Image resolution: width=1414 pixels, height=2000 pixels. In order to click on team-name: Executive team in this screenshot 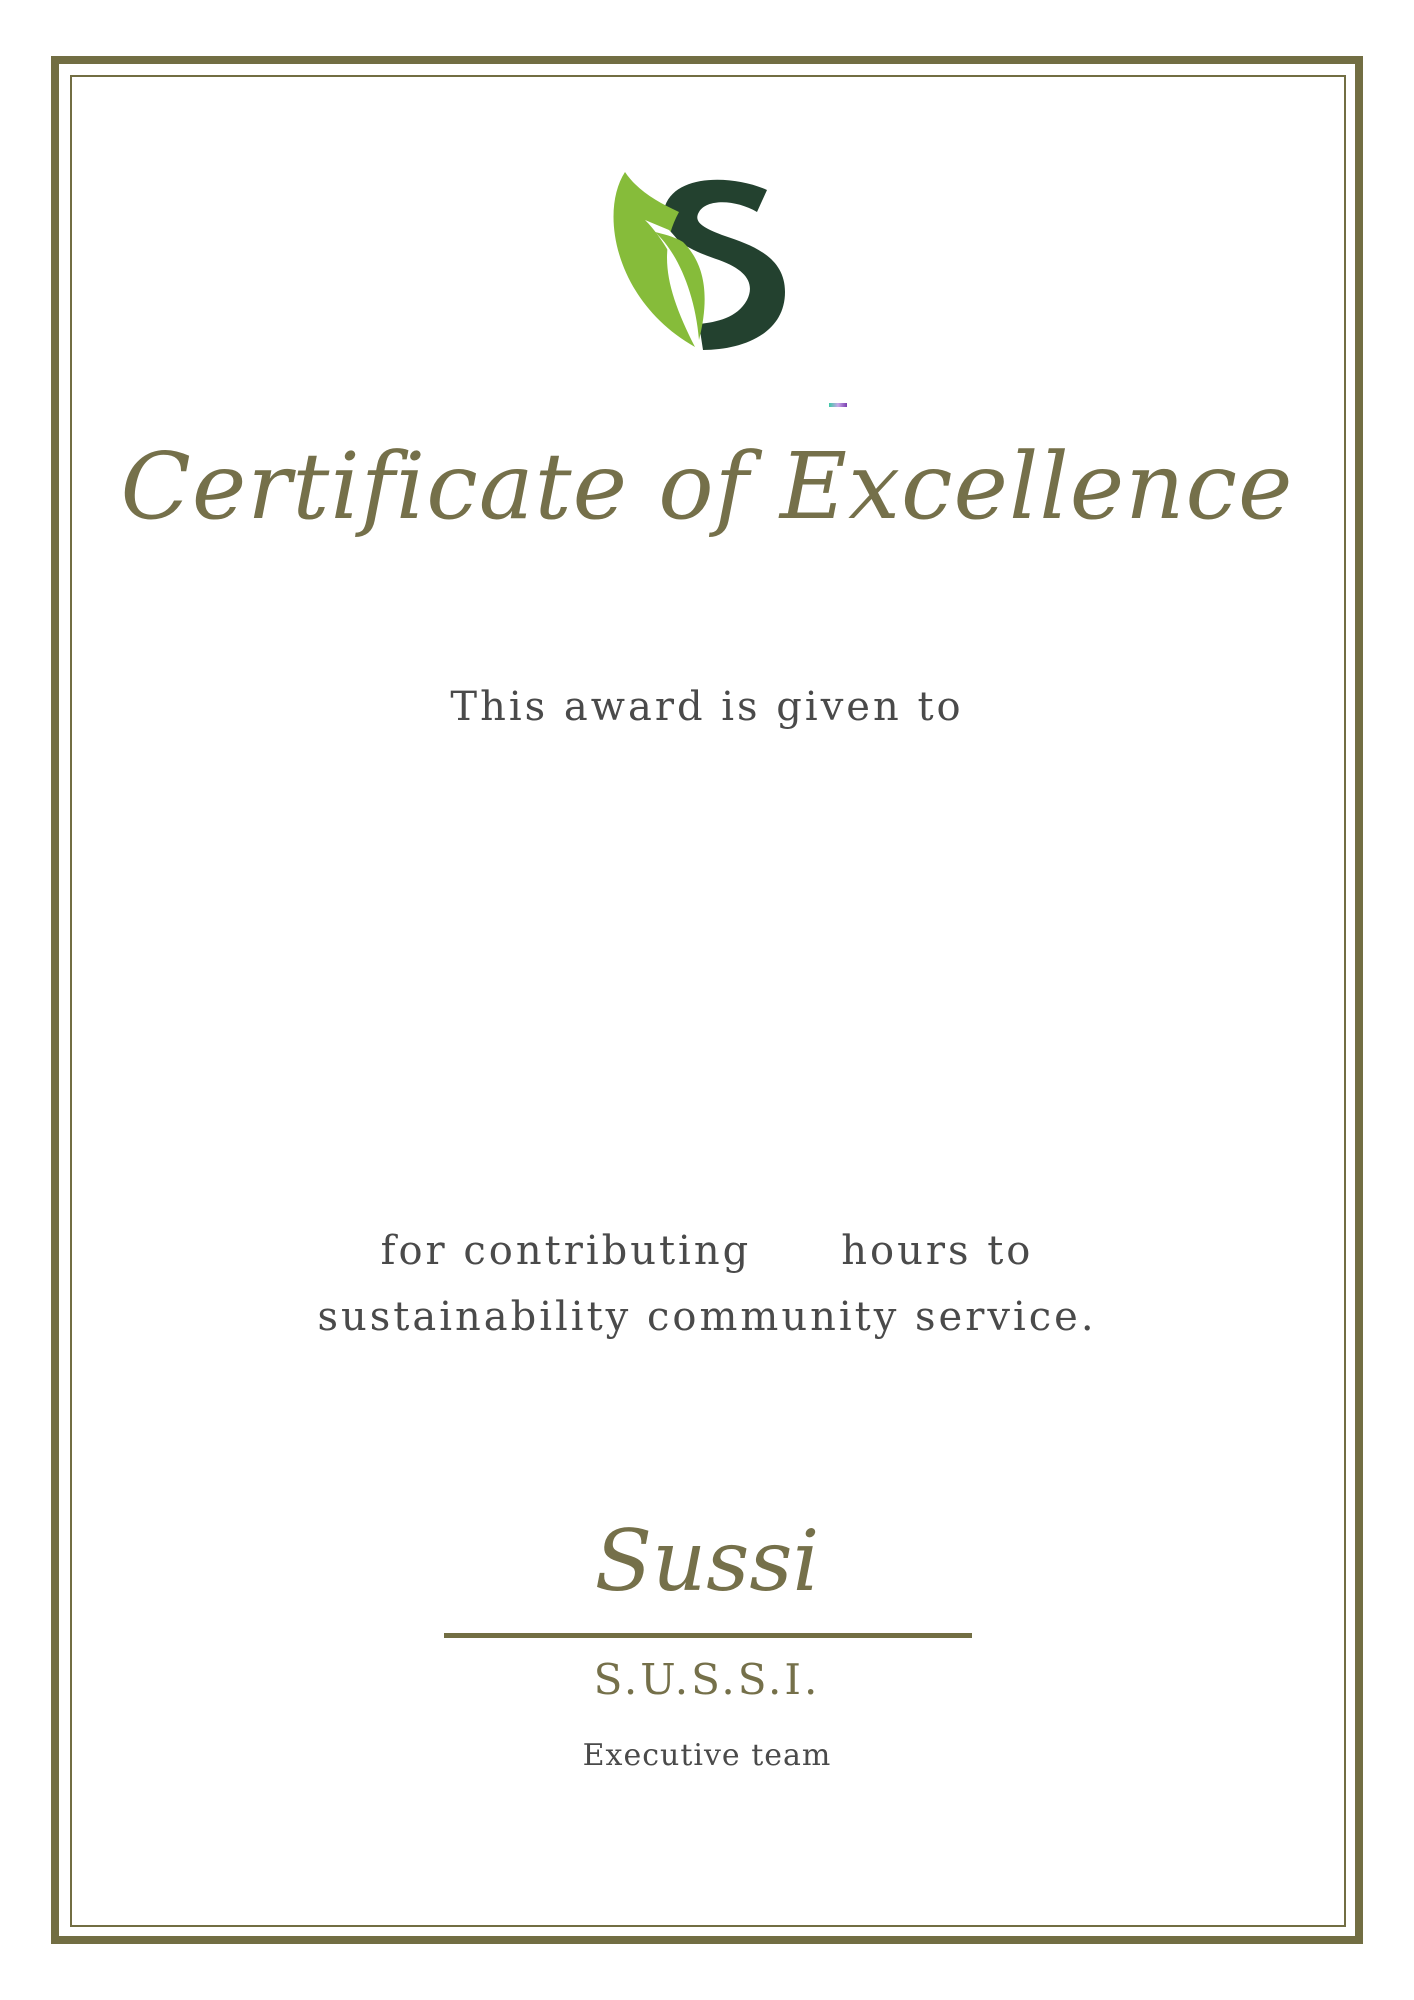, I will do `click(707, 1755)`.